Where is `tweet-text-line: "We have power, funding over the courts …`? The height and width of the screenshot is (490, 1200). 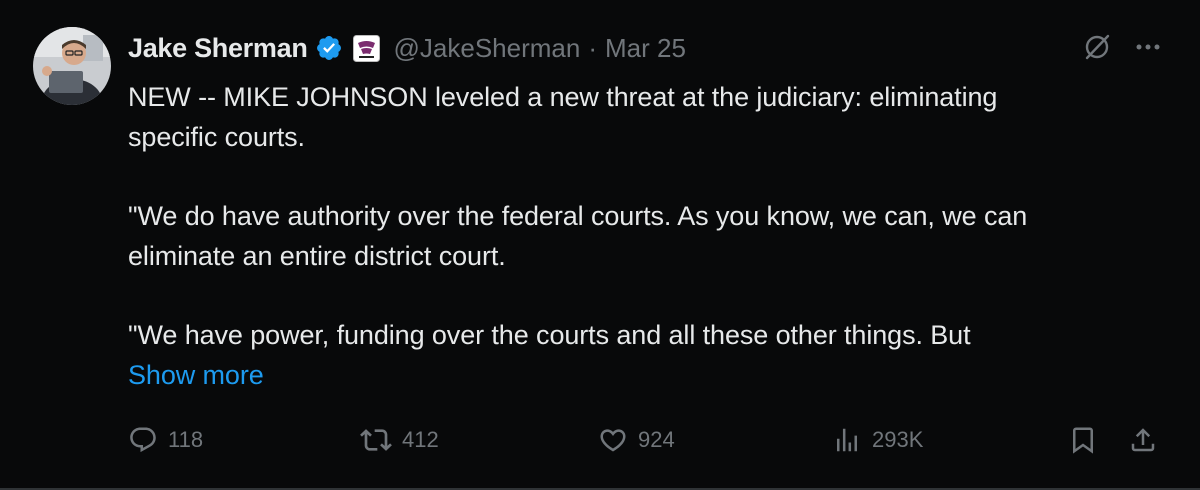 tweet-text-line: "We have power, funding over the courts … is located at coordinates (549, 335).